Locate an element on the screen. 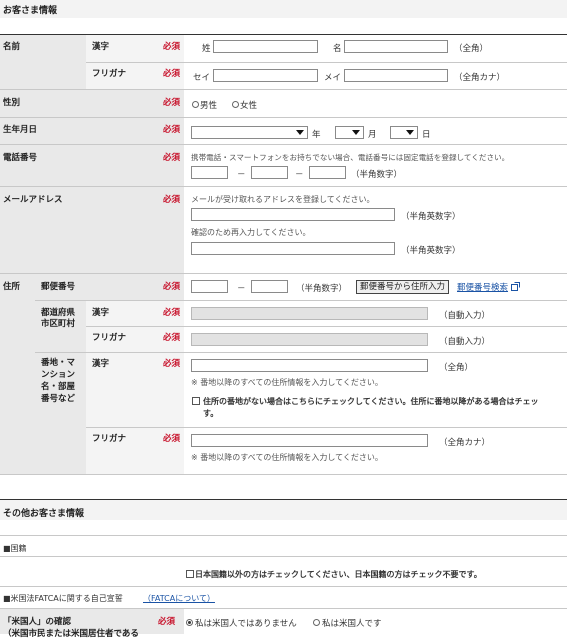 The width and height of the screenshot is (567, 639). phone-label: 電話番号 is located at coordinates (20, 158).